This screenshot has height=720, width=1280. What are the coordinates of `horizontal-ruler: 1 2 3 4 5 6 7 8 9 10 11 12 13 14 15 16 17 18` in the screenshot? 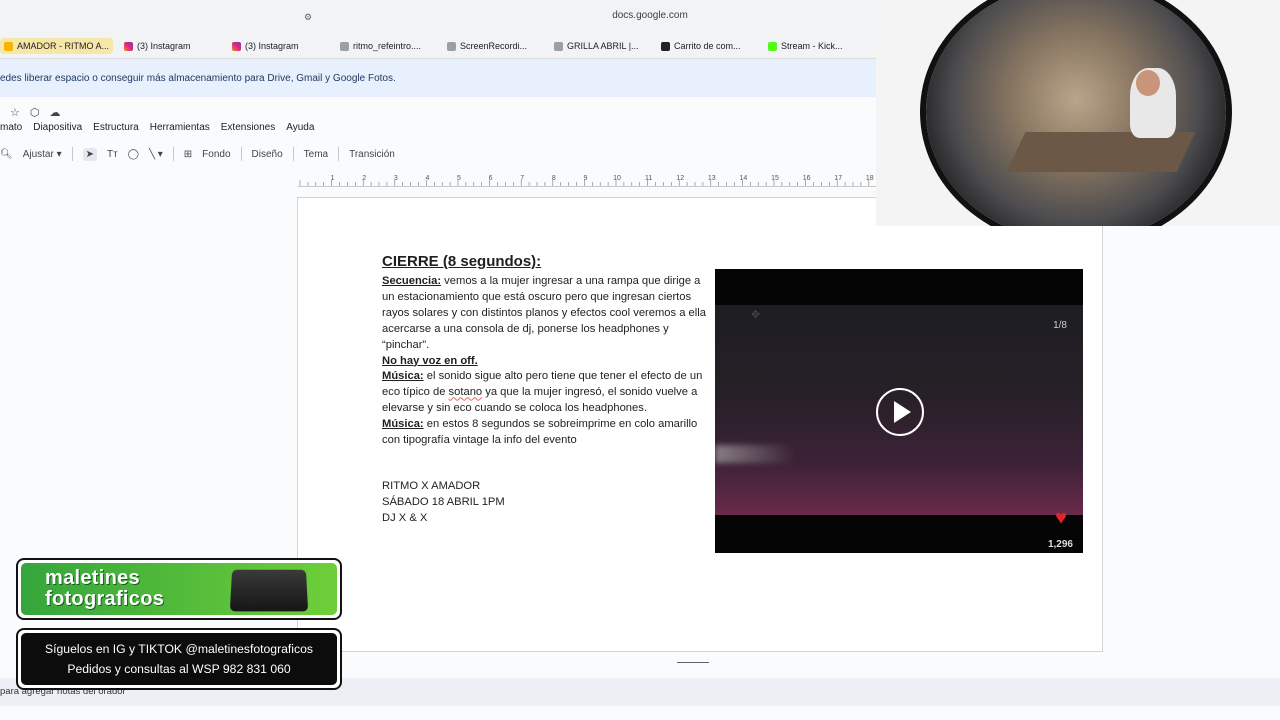 It's located at (587, 179).